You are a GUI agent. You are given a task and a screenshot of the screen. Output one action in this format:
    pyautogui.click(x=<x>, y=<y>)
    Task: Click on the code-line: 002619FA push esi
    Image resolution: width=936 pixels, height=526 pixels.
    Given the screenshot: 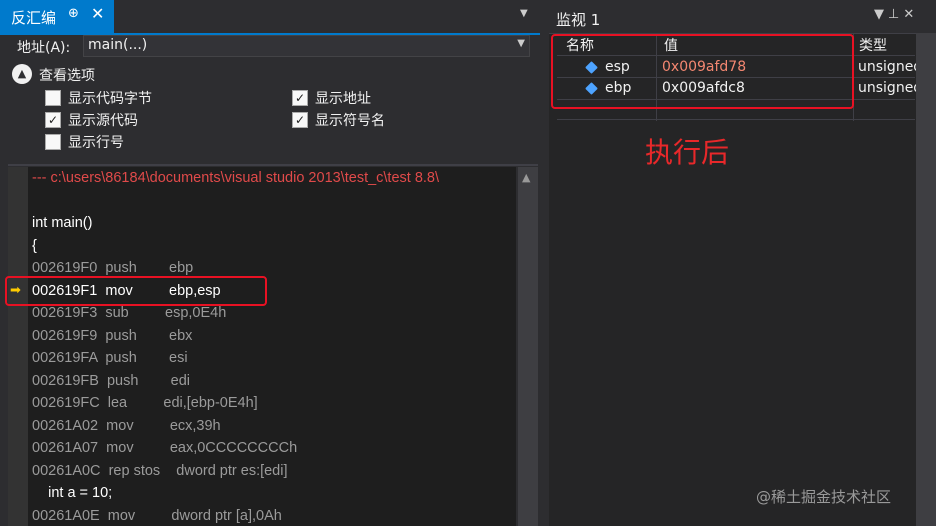 What is the action you would take?
    pyautogui.click(x=110, y=358)
    